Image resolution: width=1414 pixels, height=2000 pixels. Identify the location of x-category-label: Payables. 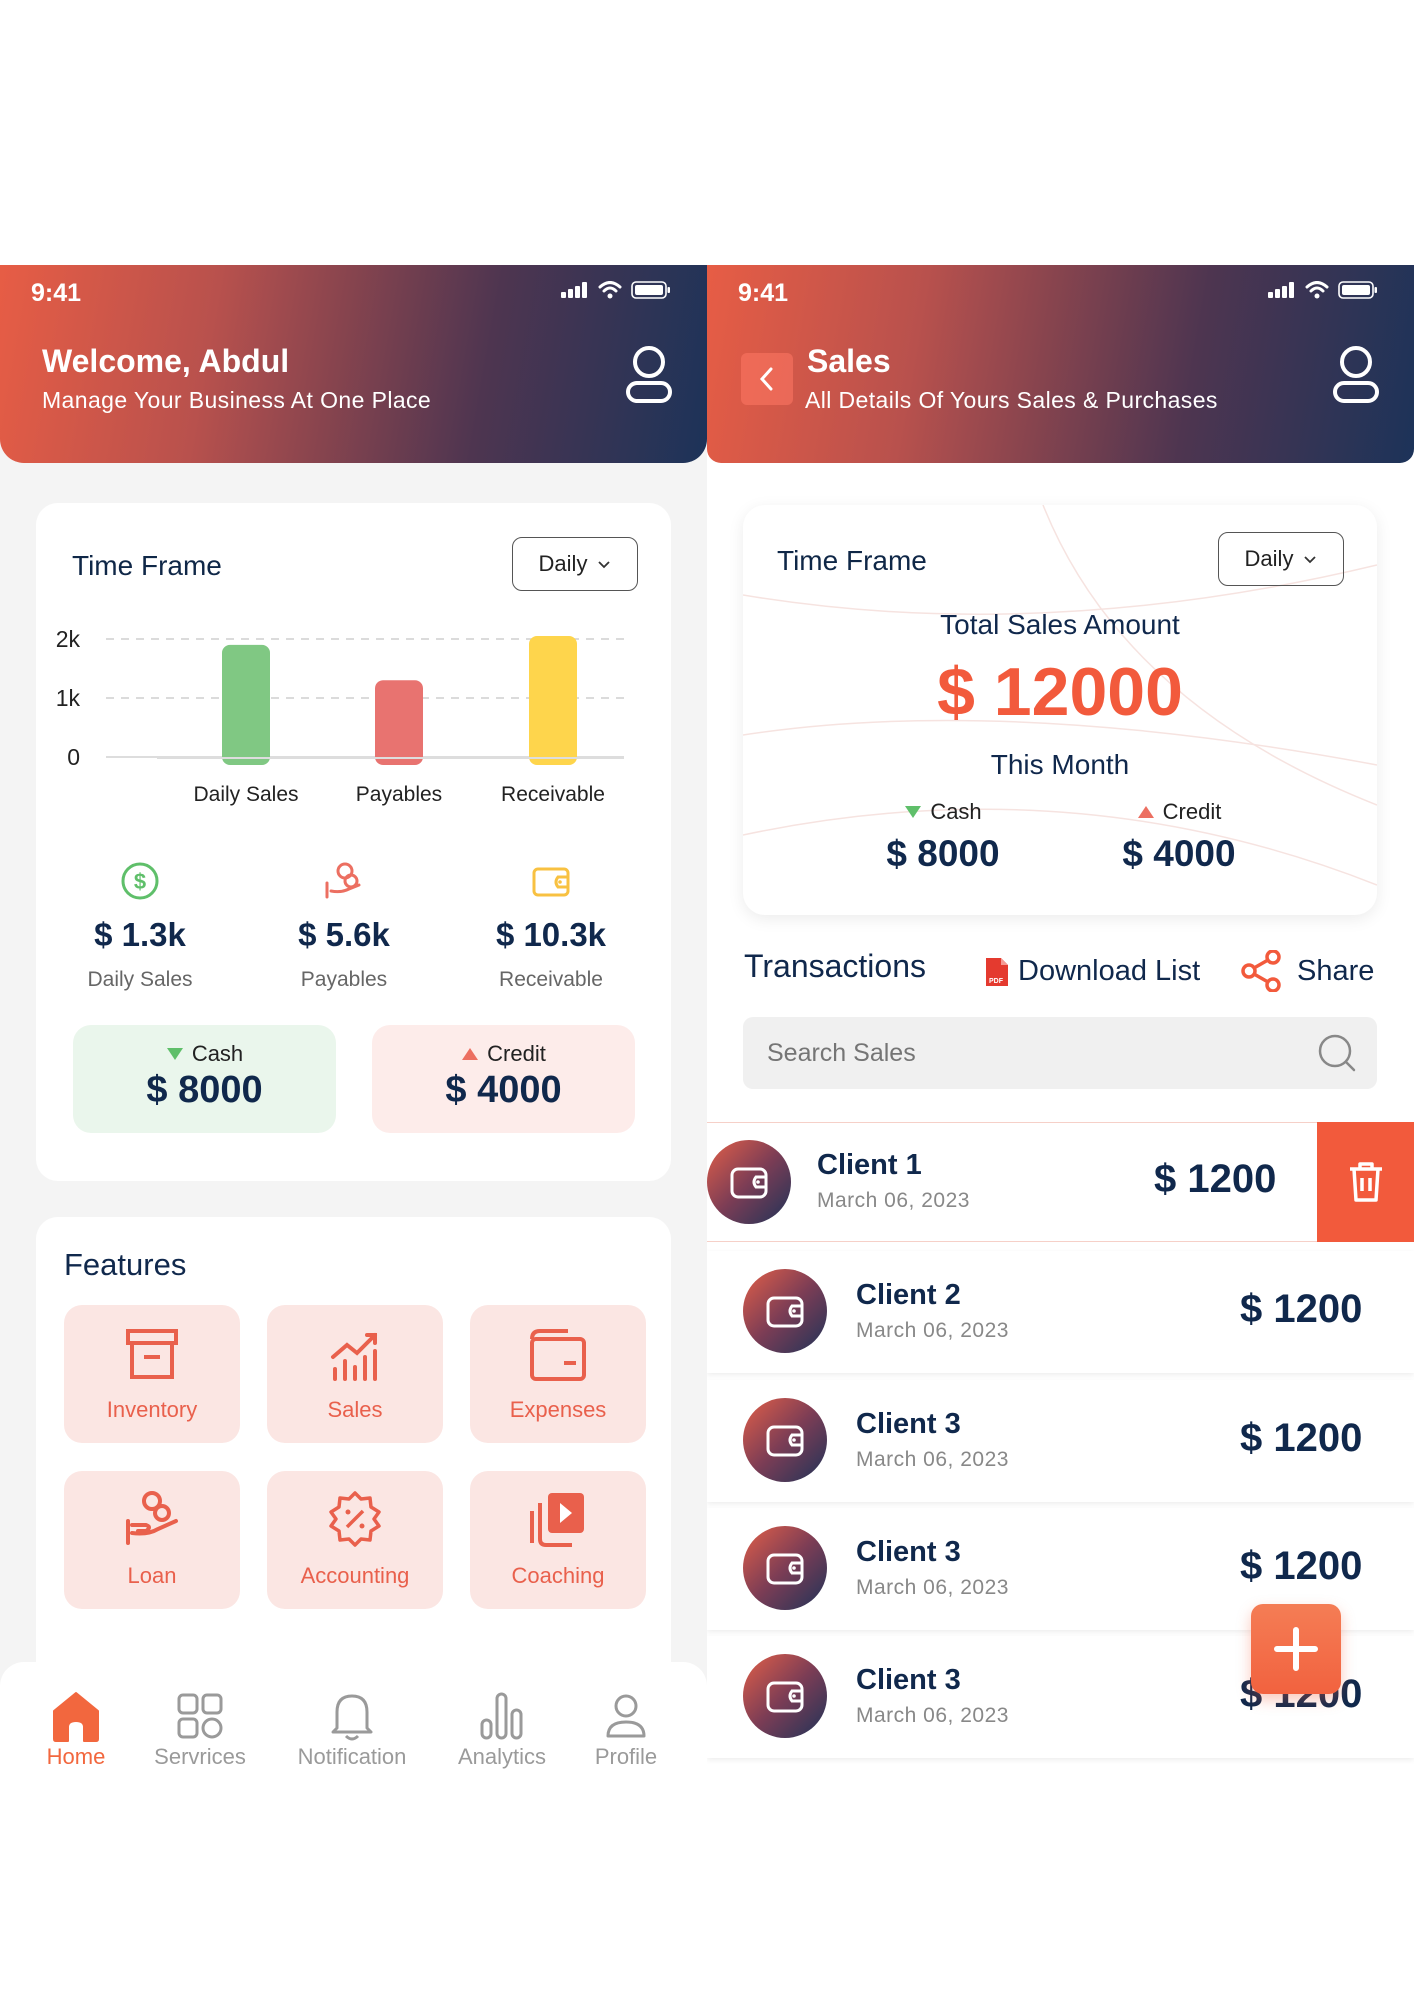
(399, 794).